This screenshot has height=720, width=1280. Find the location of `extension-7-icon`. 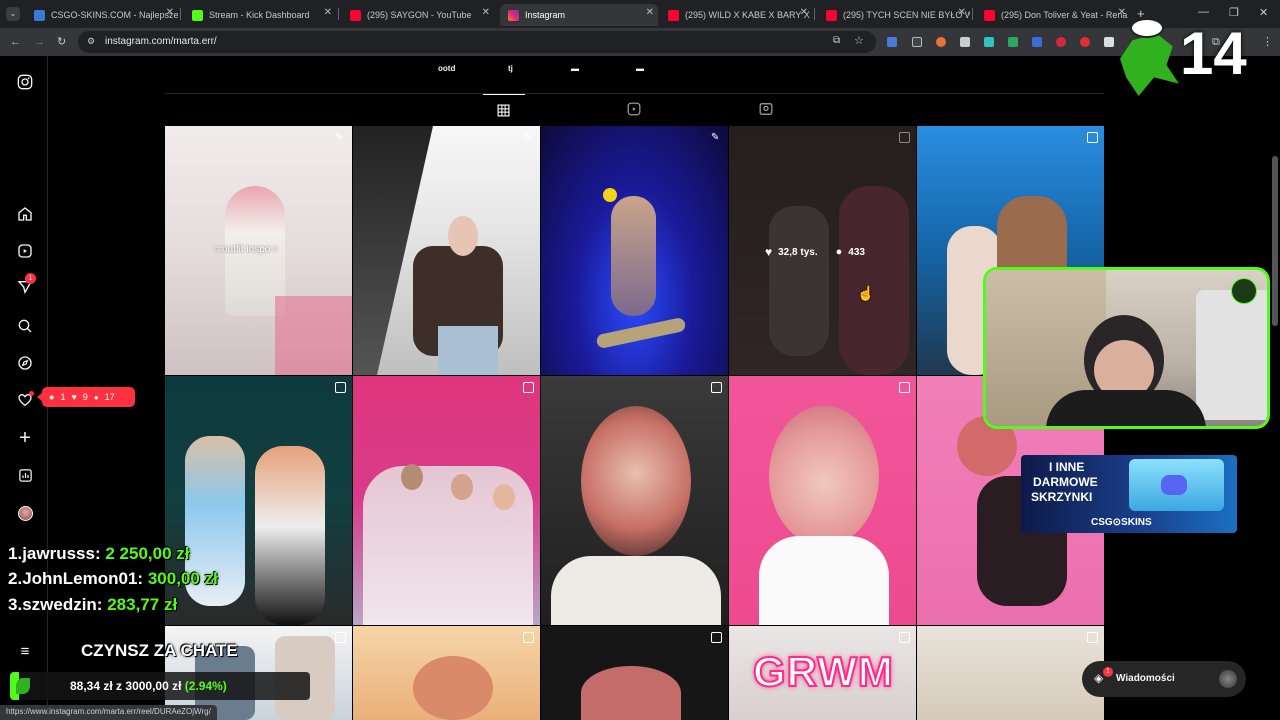

extension-7-icon is located at coordinates (1037, 42).